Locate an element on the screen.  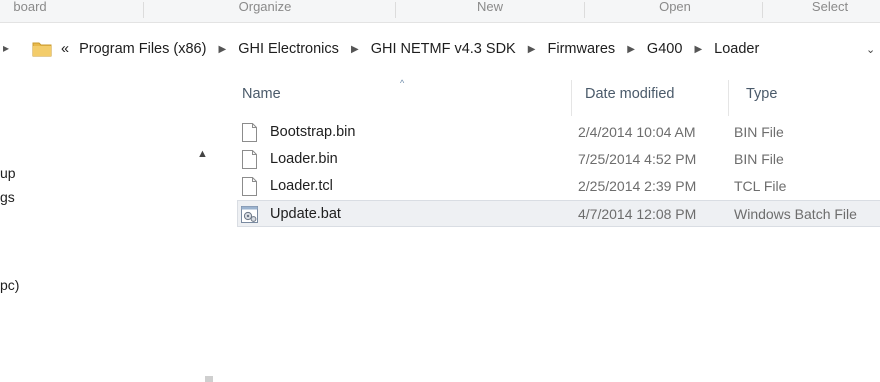
ribbon-group-new: New is located at coordinates (489, 7).